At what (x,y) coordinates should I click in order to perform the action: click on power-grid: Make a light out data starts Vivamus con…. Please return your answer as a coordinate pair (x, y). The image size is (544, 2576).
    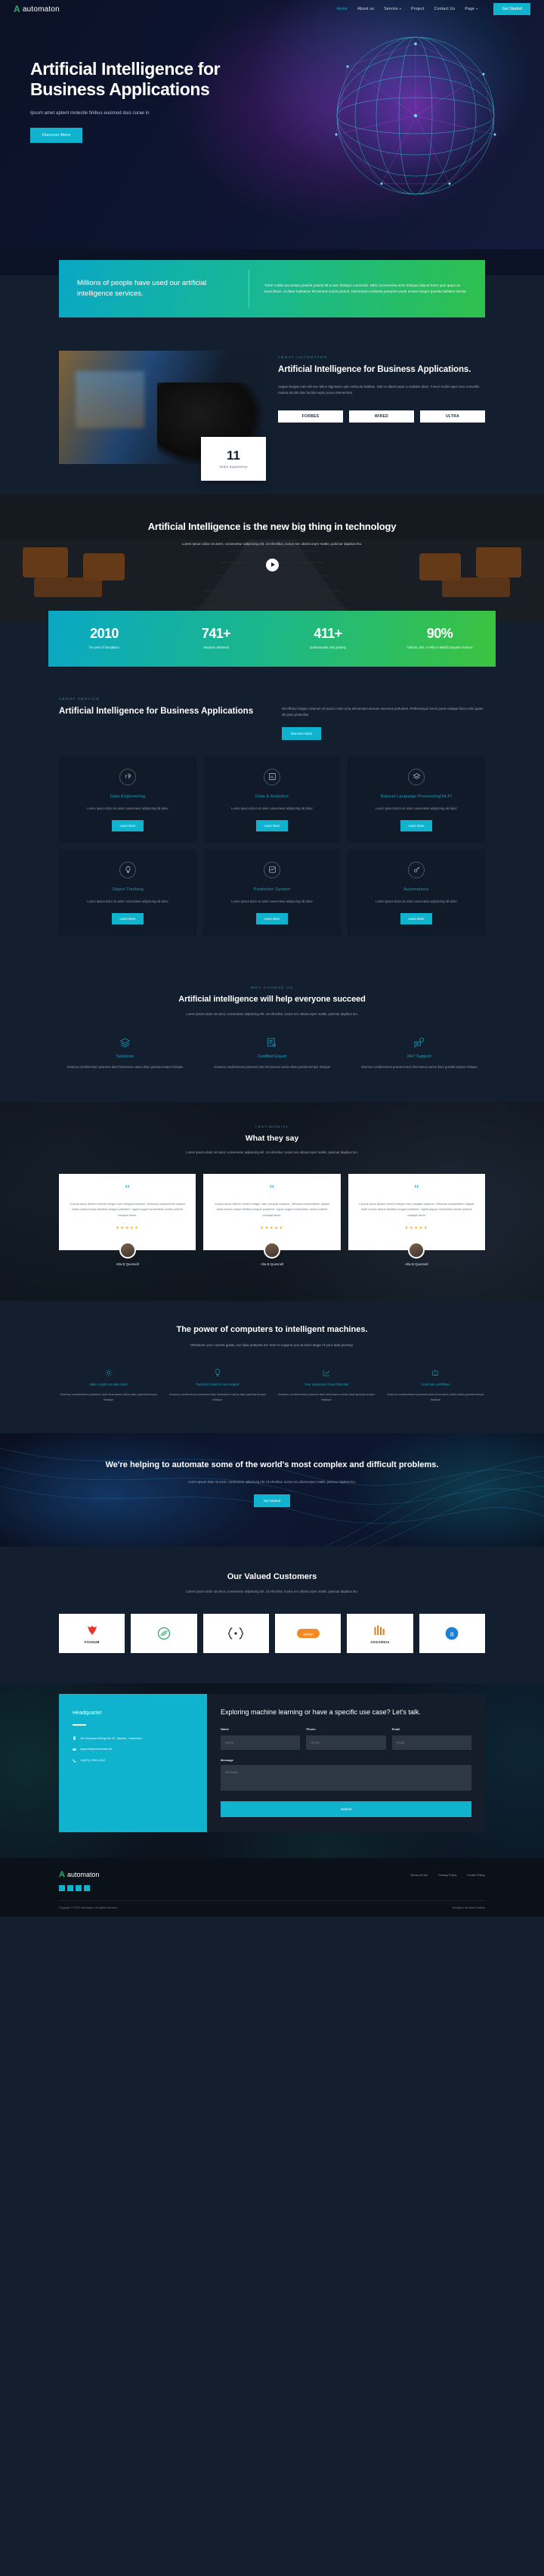
    Looking at the image, I should click on (272, 1385).